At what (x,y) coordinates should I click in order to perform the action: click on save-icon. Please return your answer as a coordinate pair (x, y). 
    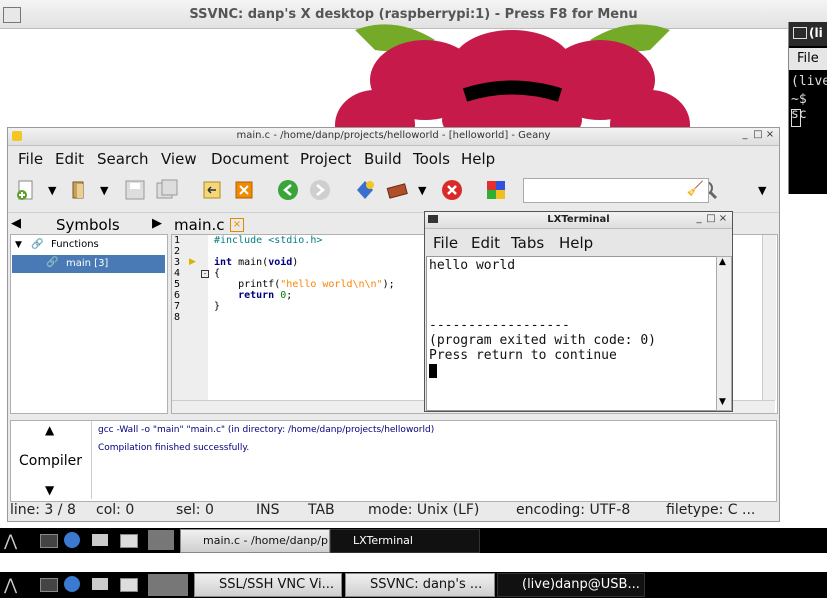
    Looking at the image, I should click on (135, 190).